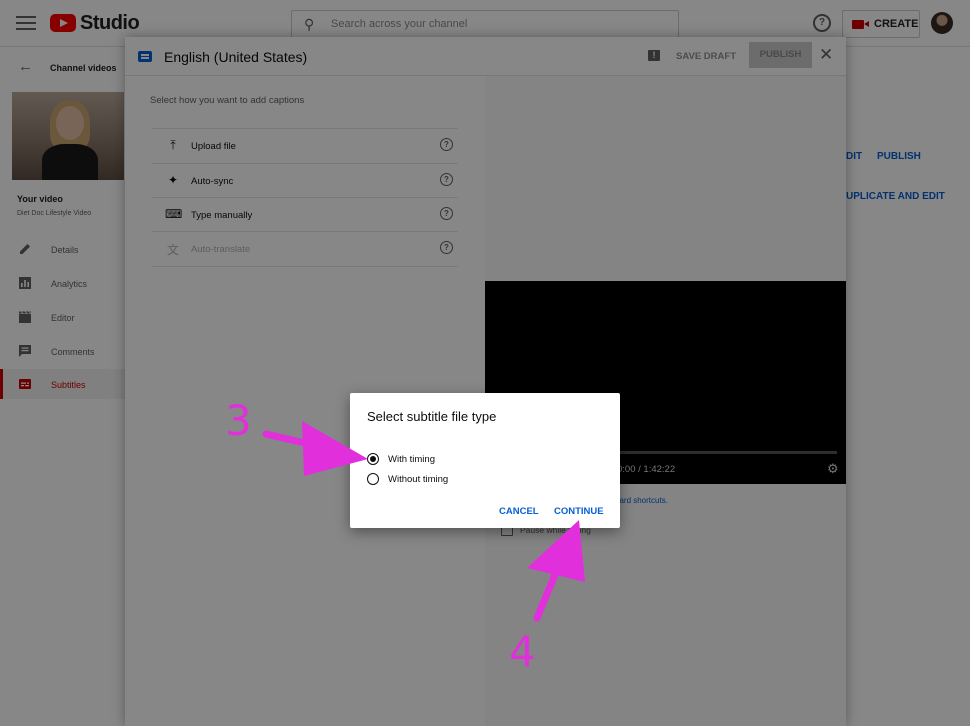  Describe the element at coordinates (579, 511) in the screenshot. I see `continue-button: CONTINUE` at that location.